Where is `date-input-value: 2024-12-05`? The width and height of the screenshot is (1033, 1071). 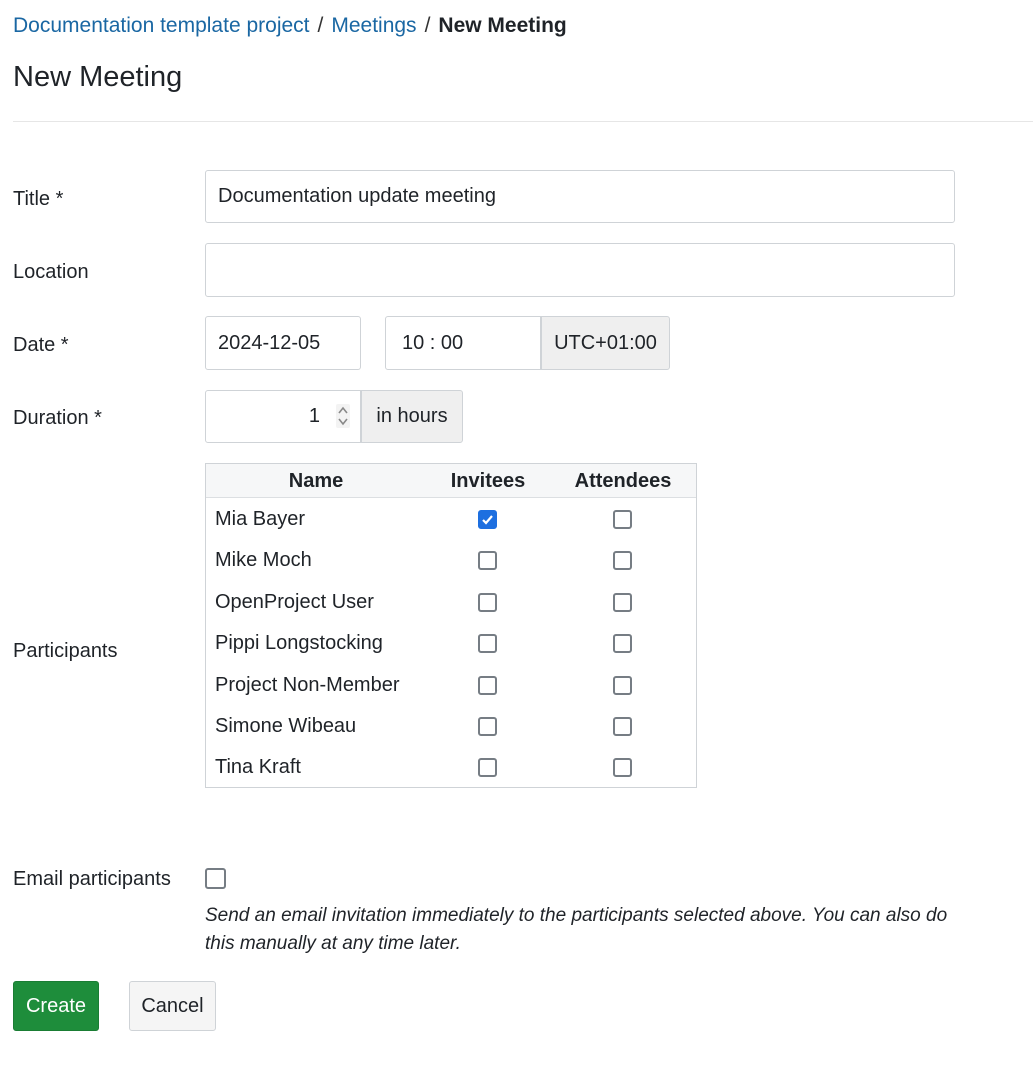
date-input-value: 2024-12-05 is located at coordinates (269, 342).